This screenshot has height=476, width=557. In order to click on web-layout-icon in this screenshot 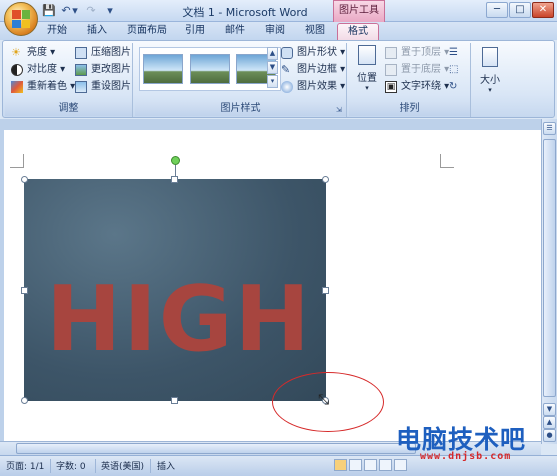, I will do `click(370, 465)`.